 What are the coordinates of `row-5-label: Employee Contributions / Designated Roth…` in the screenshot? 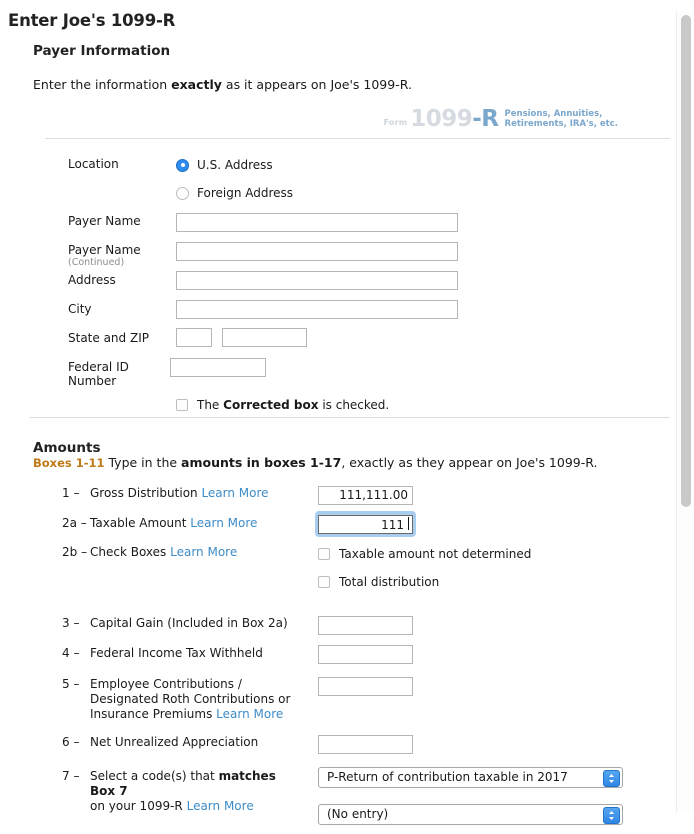 It's located at (192, 698).